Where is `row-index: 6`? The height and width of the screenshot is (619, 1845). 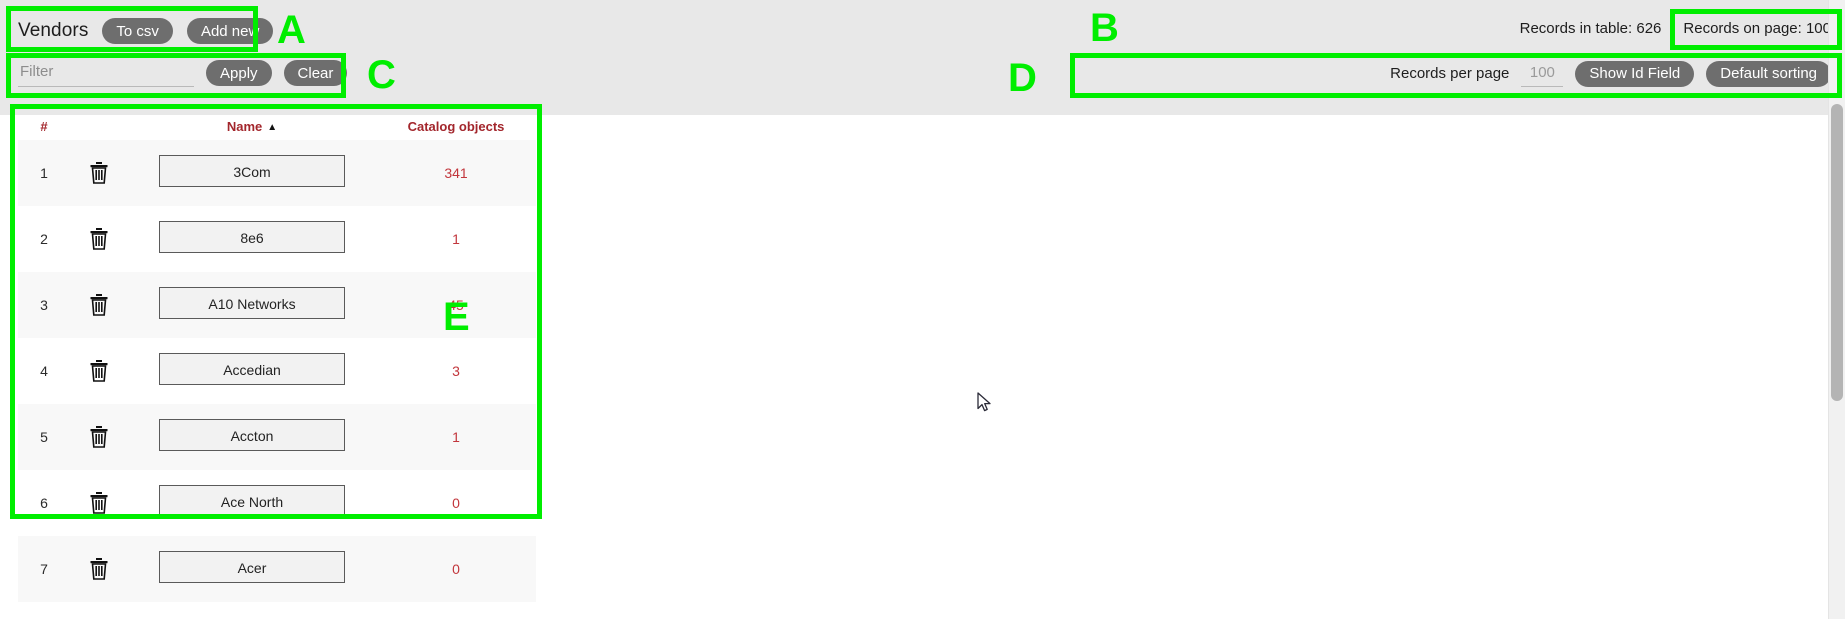 row-index: 6 is located at coordinates (44, 503).